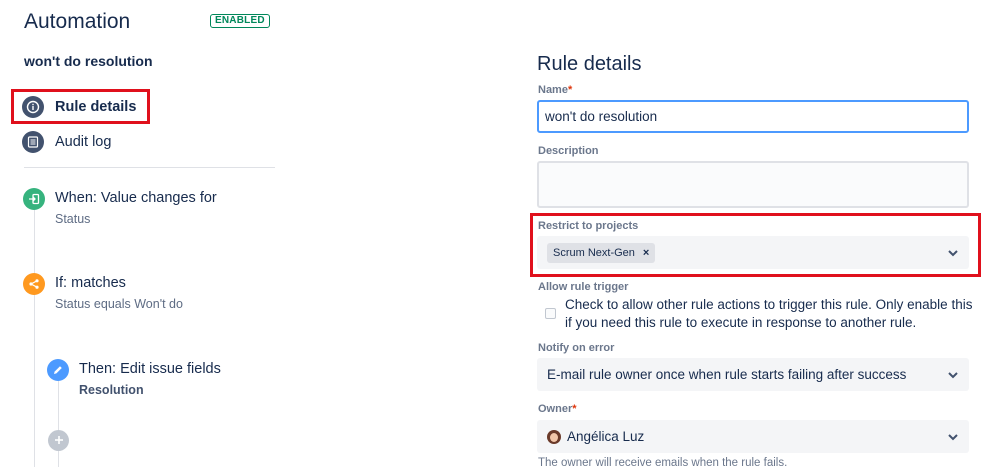 The image size is (999, 467). I want to click on branch-icon, so click(34, 284).